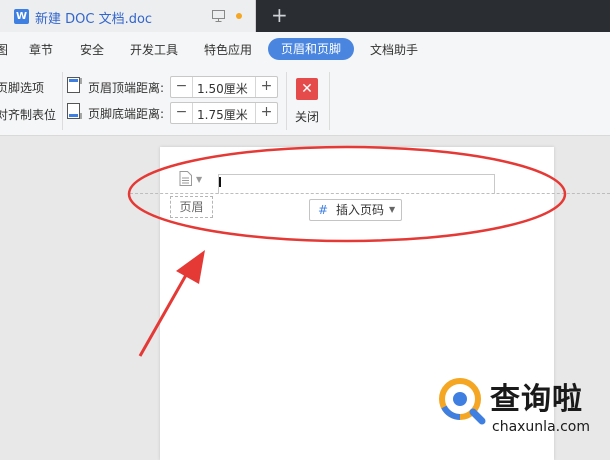 Image resolution: width=610 pixels, height=460 pixels. What do you see at coordinates (92, 49) in the screenshot?
I see `menu-item-security: 安全` at bounding box center [92, 49].